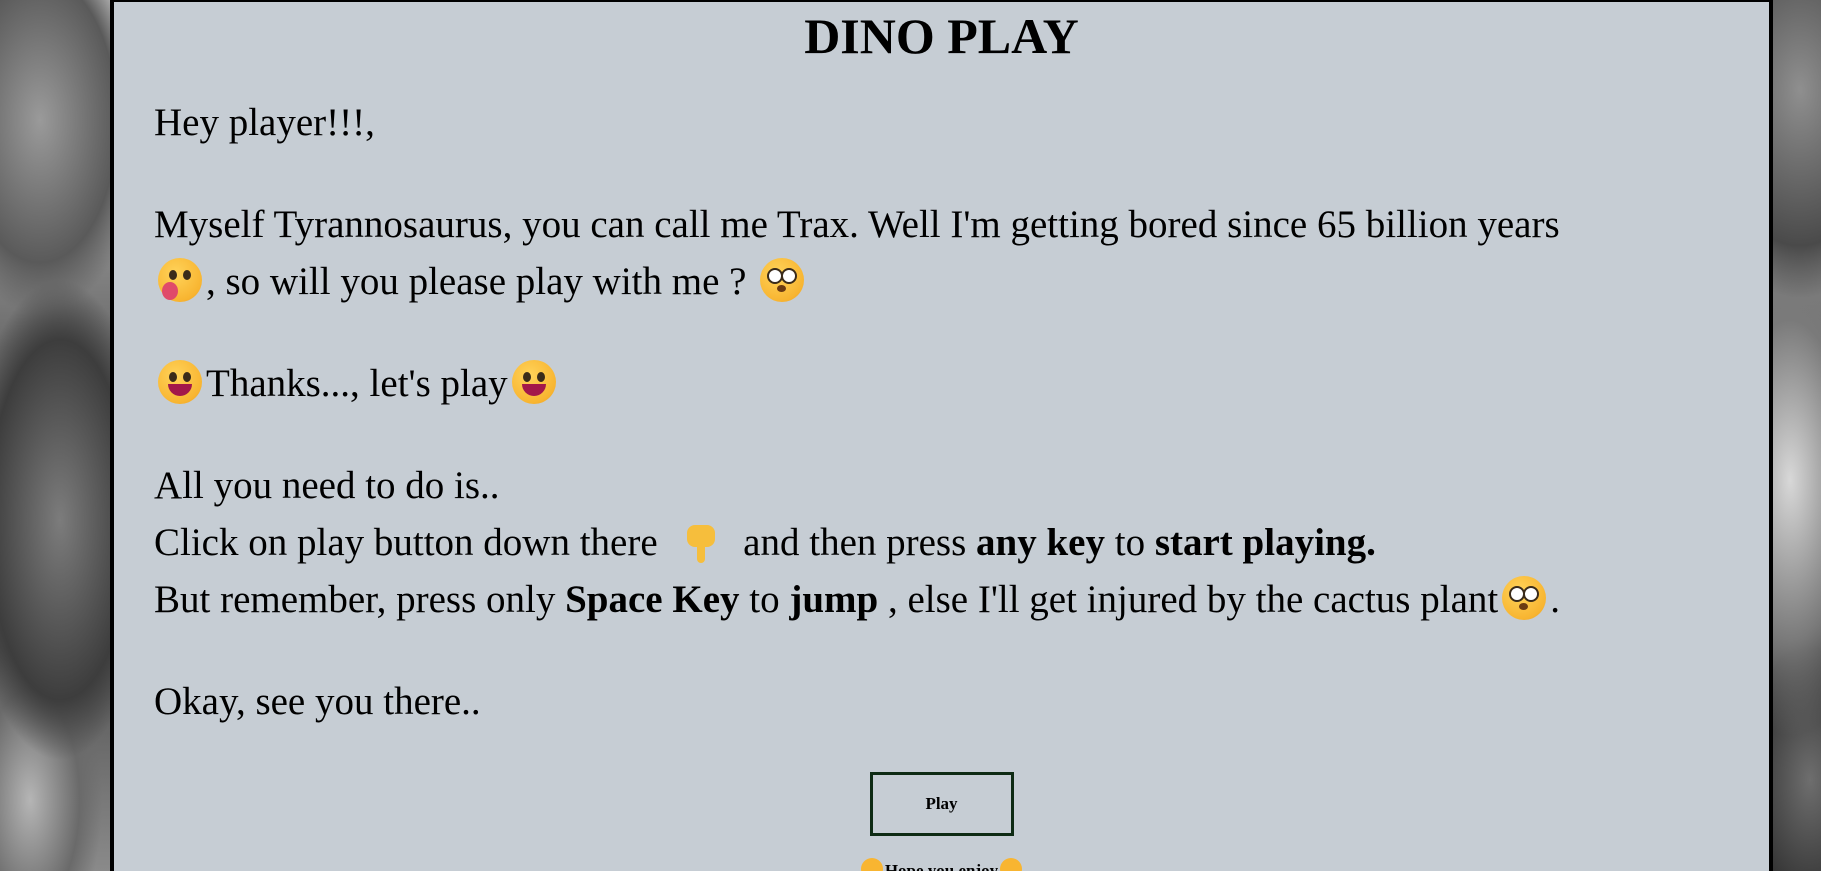 This screenshot has height=871, width=1821. I want to click on thanks-line: Thanks..., let's play, so click(941, 383).